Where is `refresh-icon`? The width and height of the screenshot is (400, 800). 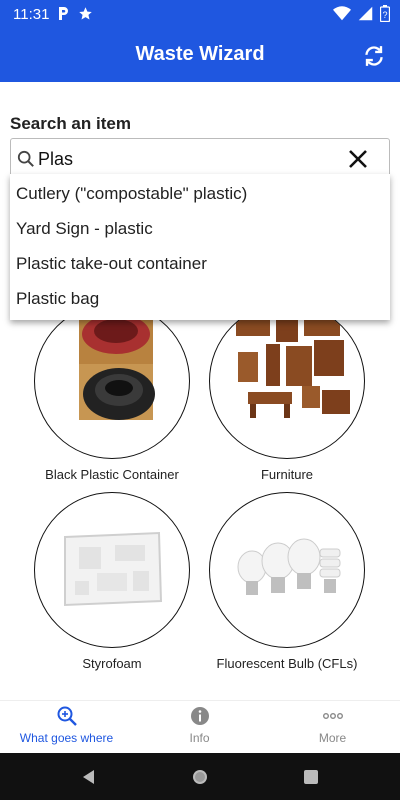 refresh-icon is located at coordinates (374, 56).